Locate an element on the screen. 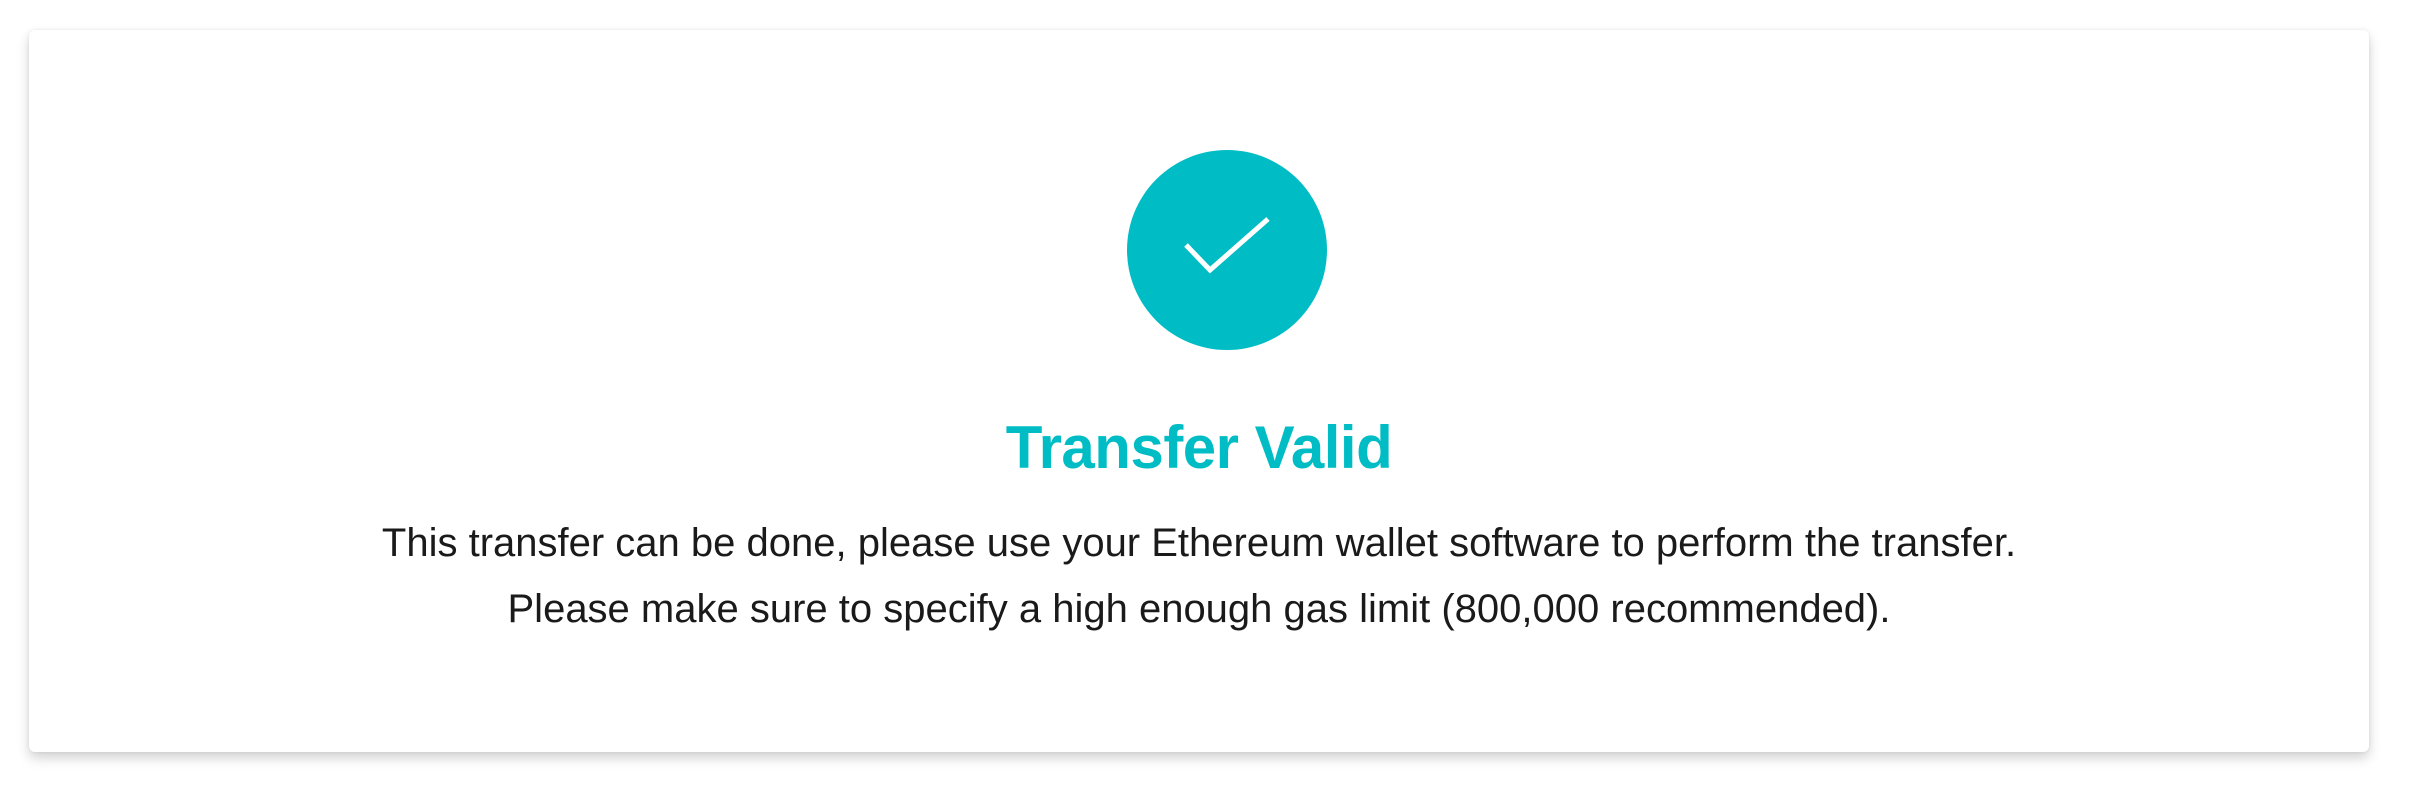 This screenshot has height=788, width=2410. status-title: Transfer Valid is located at coordinates (1199, 447).